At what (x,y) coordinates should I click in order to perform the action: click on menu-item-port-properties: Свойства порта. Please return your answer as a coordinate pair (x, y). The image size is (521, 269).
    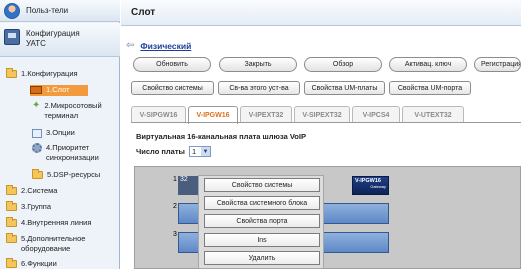
    Looking at the image, I should click on (262, 221).